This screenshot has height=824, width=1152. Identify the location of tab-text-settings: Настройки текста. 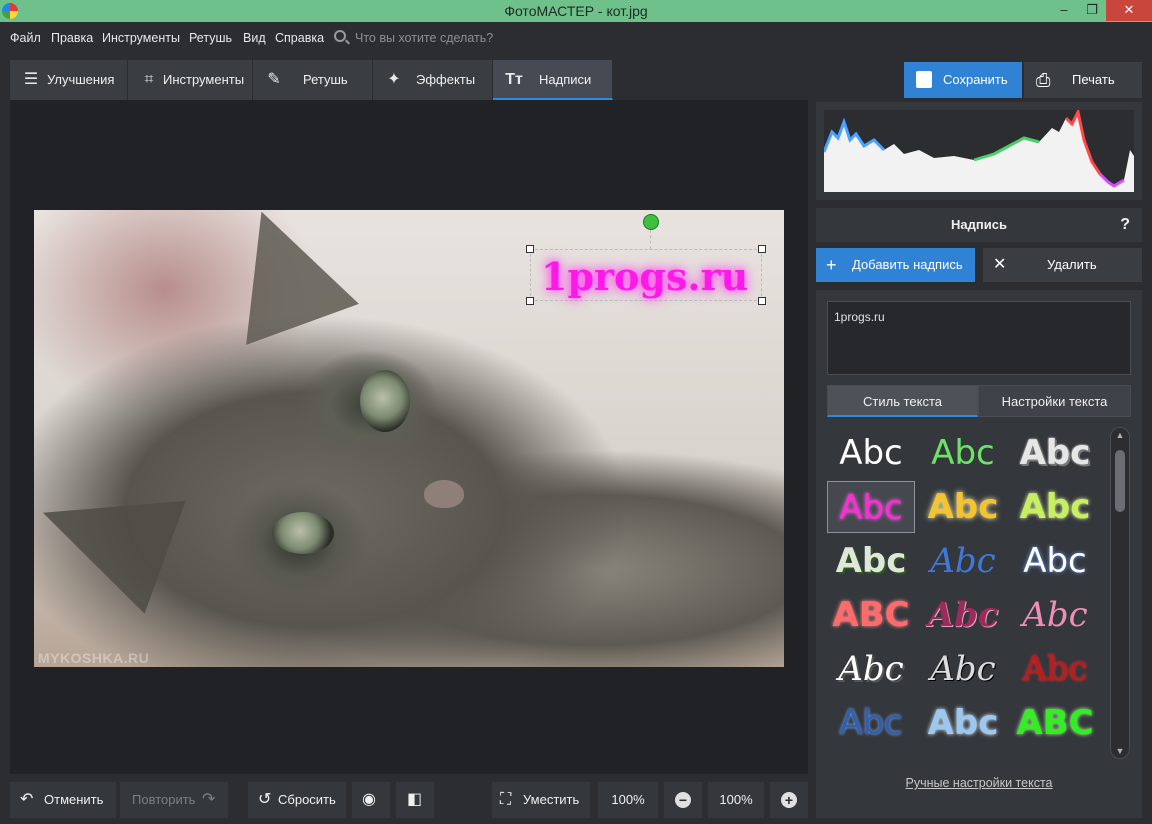
(1054, 401).